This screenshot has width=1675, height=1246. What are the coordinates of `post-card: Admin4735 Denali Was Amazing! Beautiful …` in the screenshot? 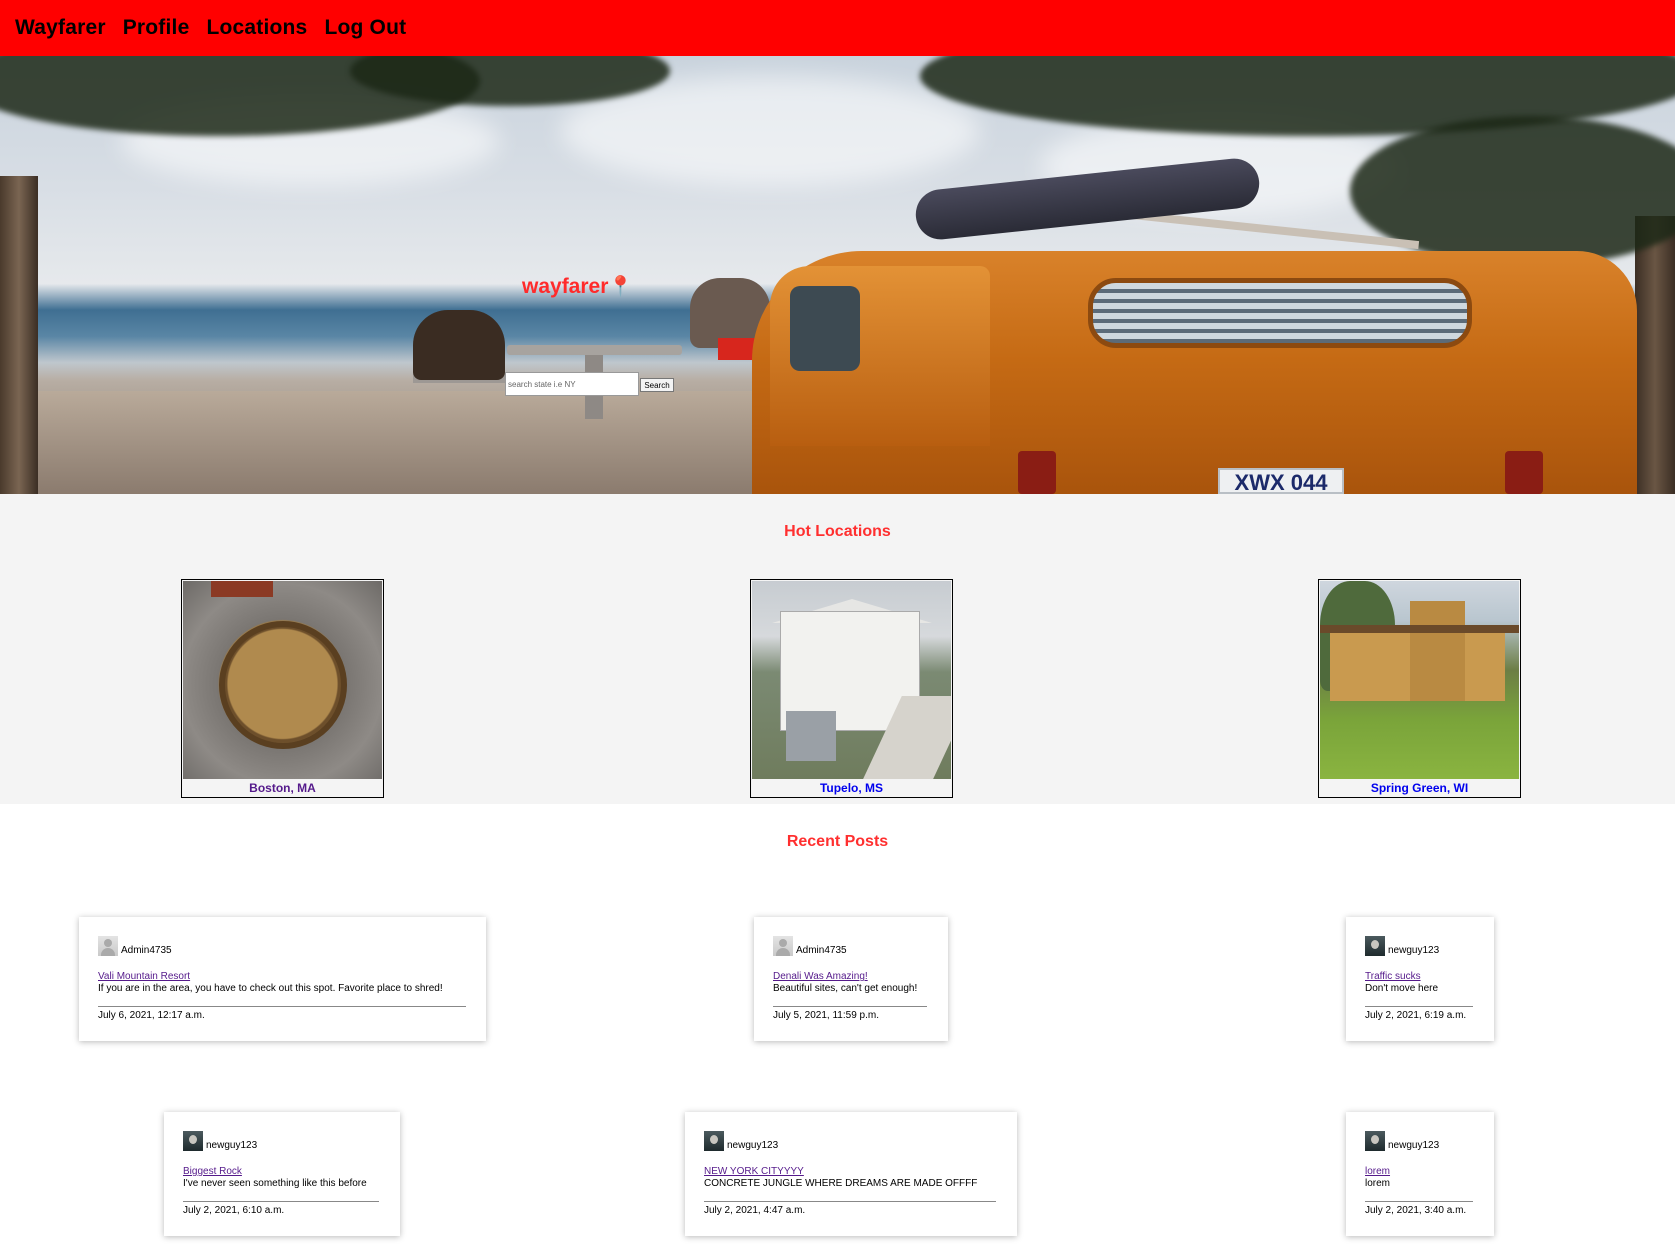 It's located at (851, 979).